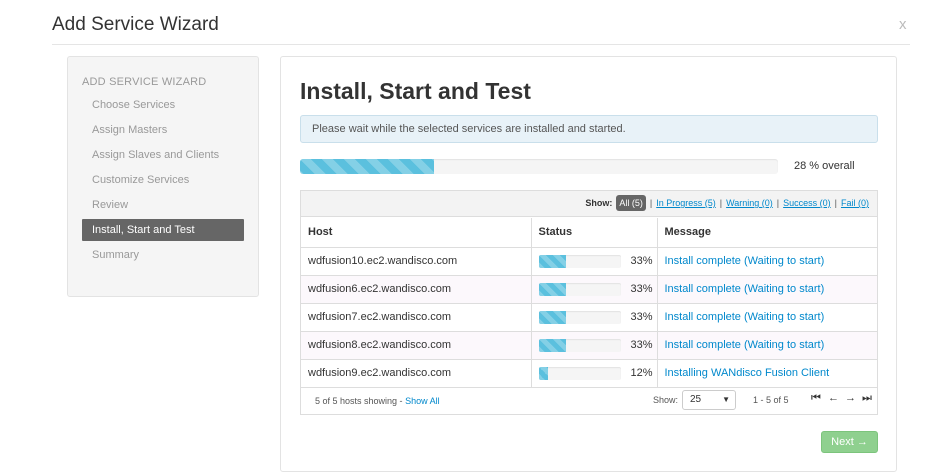 This screenshot has height=473, width=945. What do you see at coordinates (850, 398) in the screenshot?
I see `next-page-icon: →` at bounding box center [850, 398].